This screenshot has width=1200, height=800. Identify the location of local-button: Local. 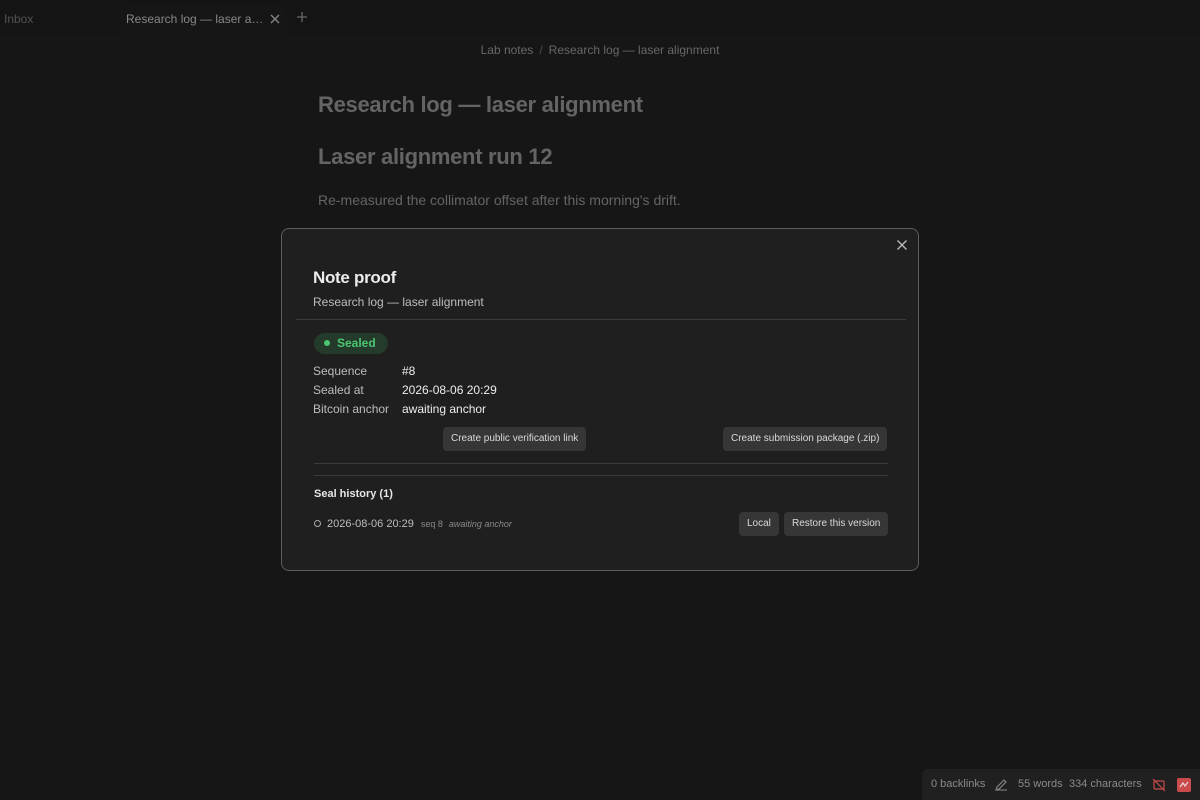
(759, 524).